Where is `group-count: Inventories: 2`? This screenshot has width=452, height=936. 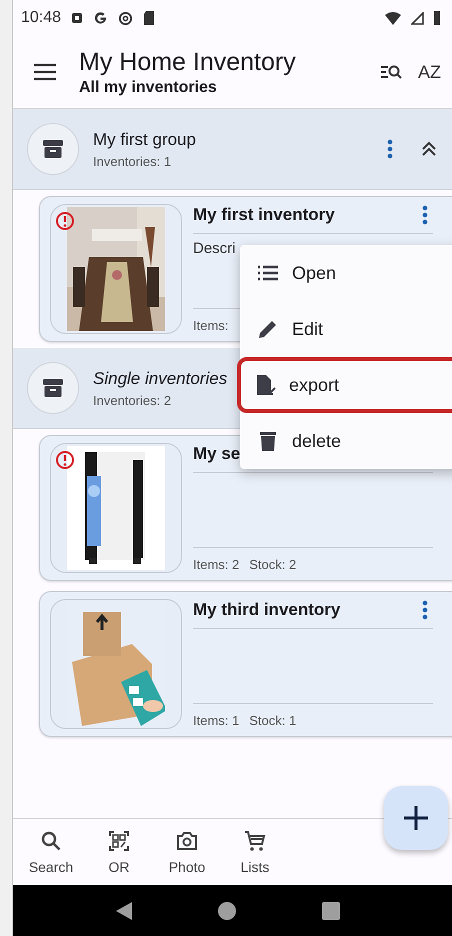
group-count: Inventories: 2 is located at coordinates (132, 400).